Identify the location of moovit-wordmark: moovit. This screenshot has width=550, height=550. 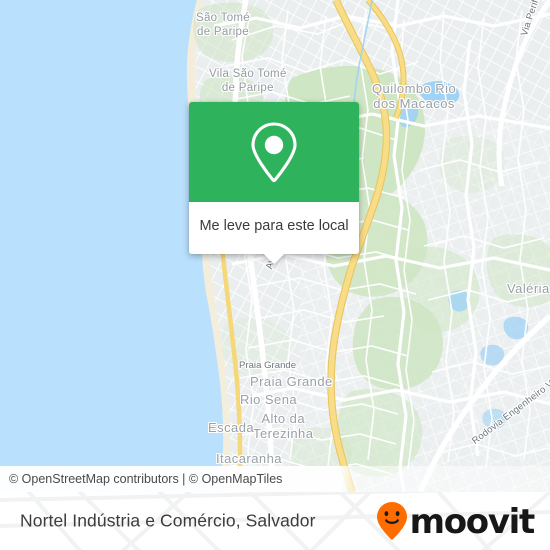
(472, 522).